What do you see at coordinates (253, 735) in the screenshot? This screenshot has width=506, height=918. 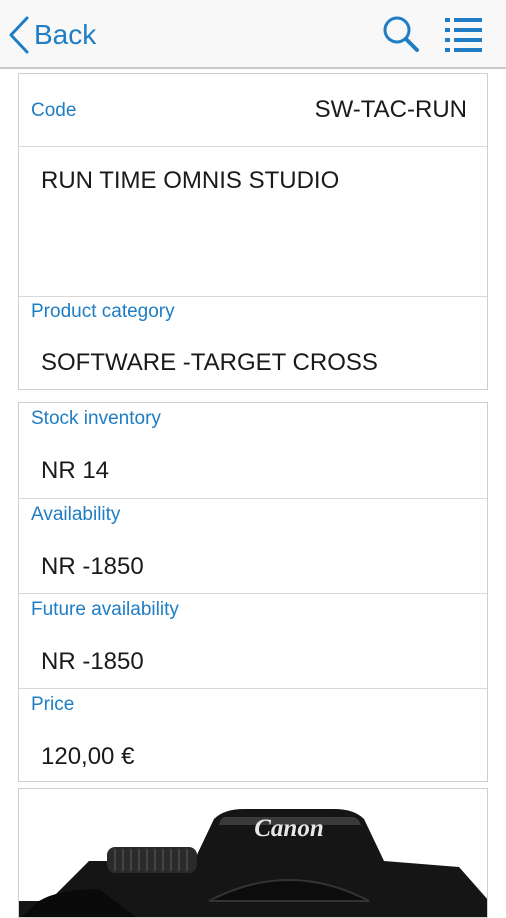 I see `price-row: Price 120,00 €` at bounding box center [253, 735].